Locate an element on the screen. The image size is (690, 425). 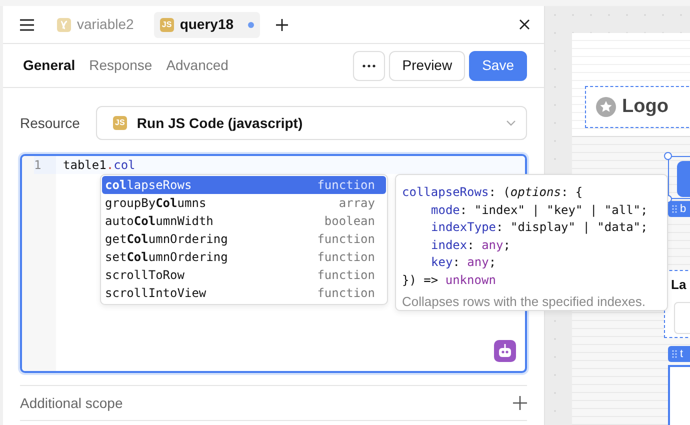
close-icon is located at coordinates (524, 24).